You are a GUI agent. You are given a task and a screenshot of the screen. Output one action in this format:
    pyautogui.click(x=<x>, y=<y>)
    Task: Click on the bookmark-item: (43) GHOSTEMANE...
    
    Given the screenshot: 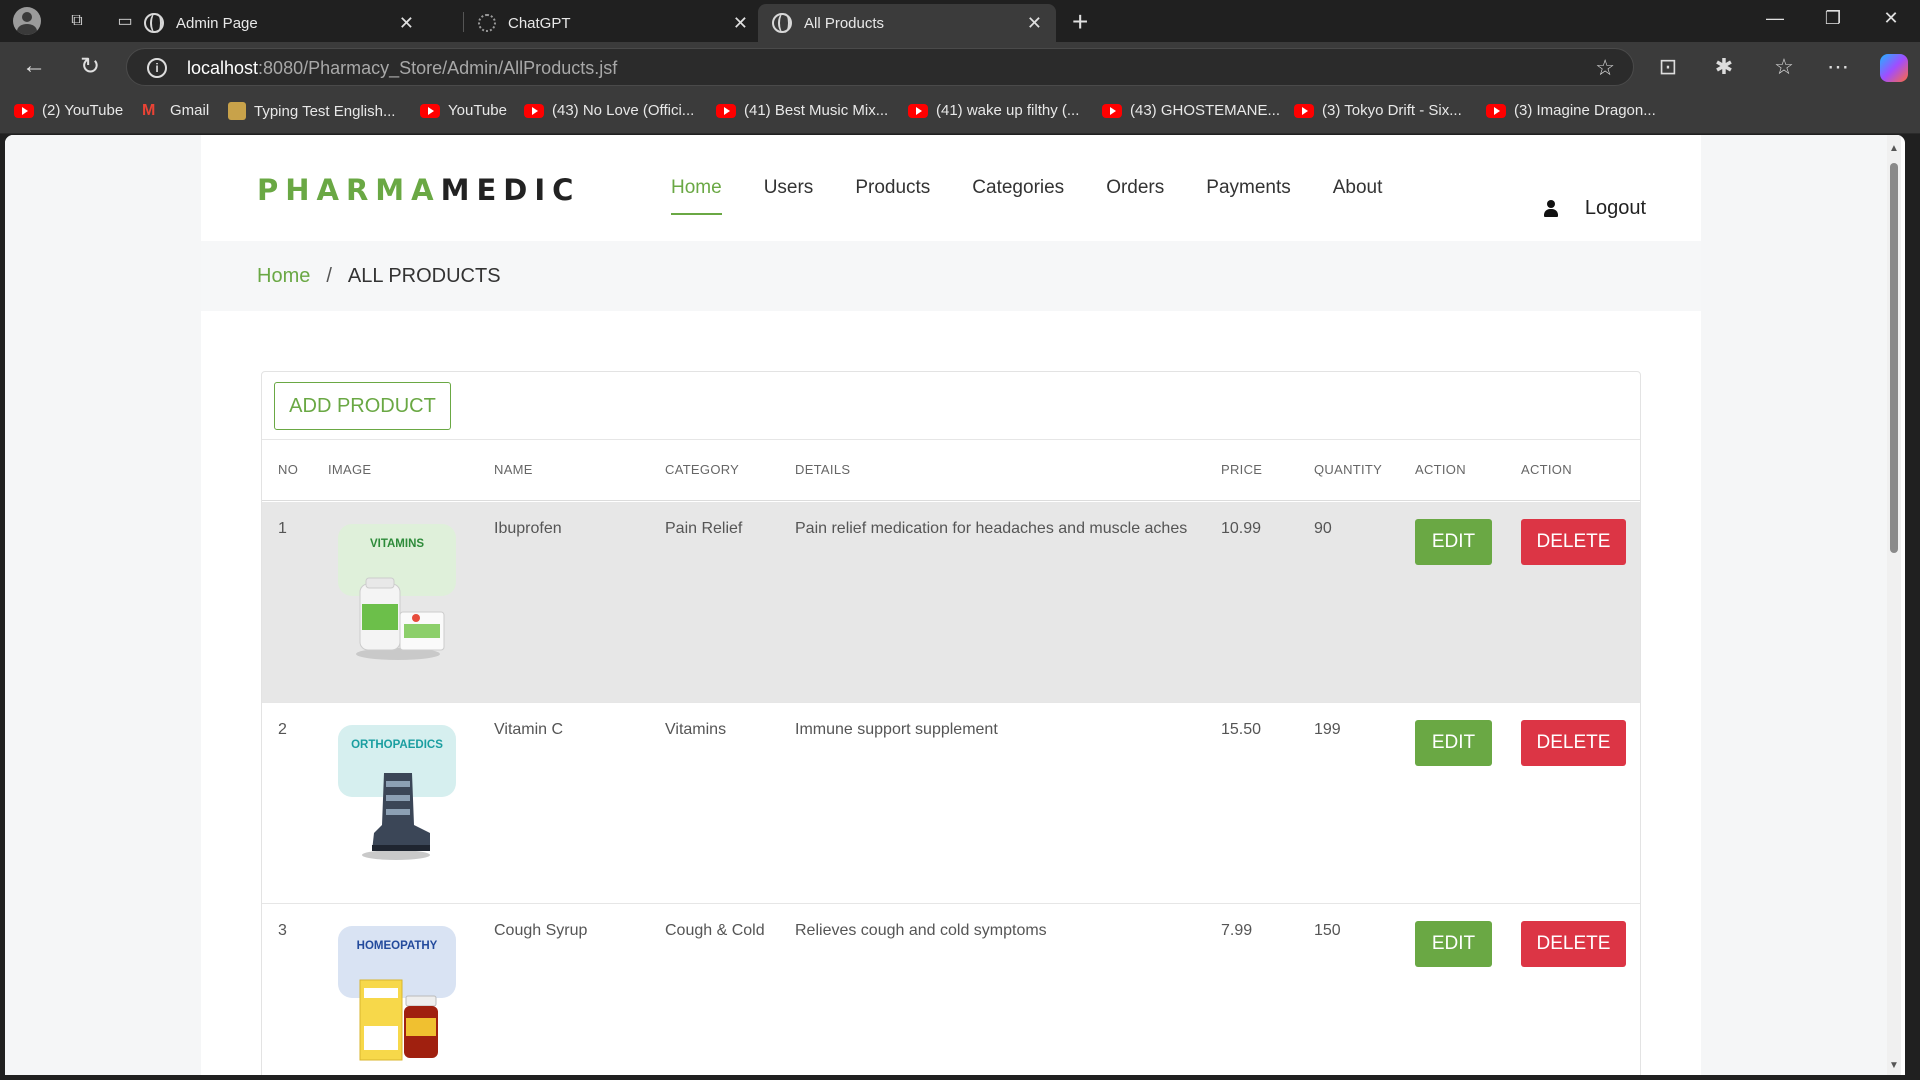 What is the action you would take?
    pyautogui.click(x=1191, y=110)
    